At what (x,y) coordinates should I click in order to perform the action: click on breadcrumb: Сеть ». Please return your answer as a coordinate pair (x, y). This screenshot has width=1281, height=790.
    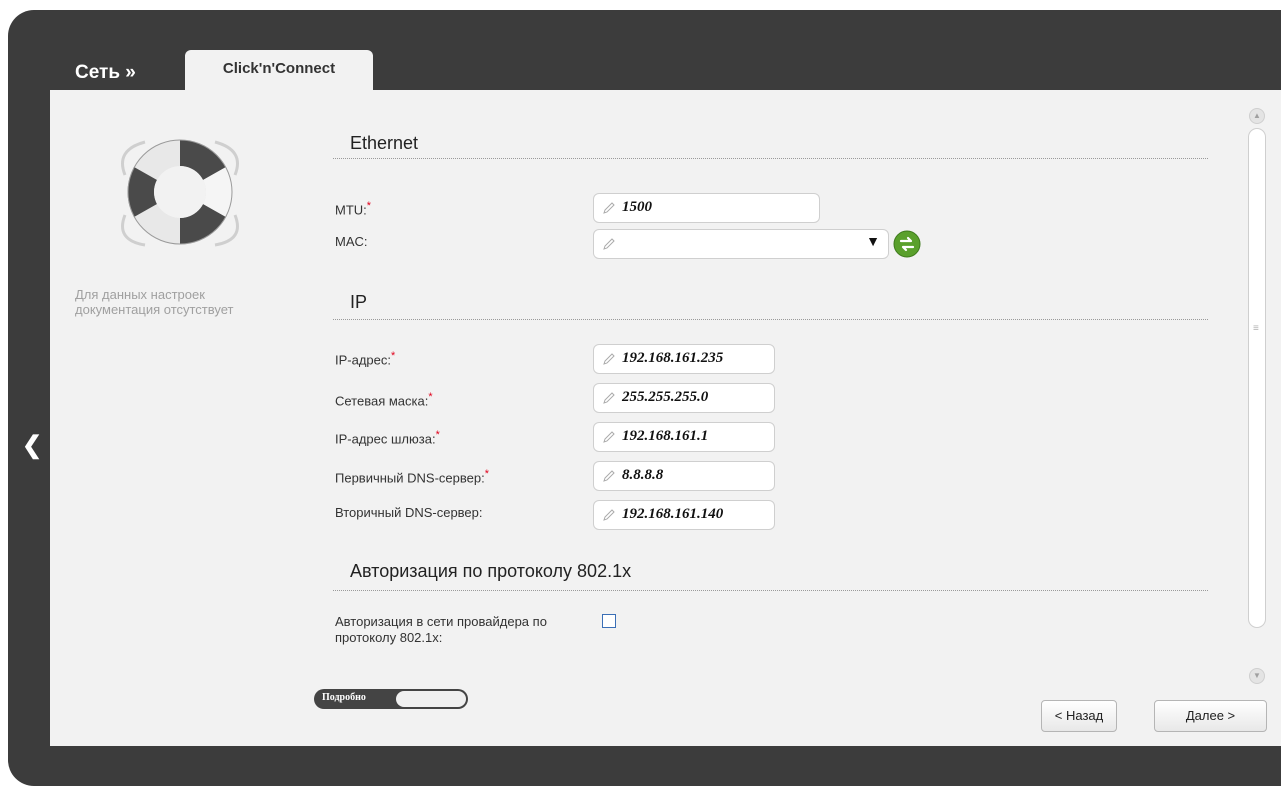
    Looking at the image, I should click on (105, 73).